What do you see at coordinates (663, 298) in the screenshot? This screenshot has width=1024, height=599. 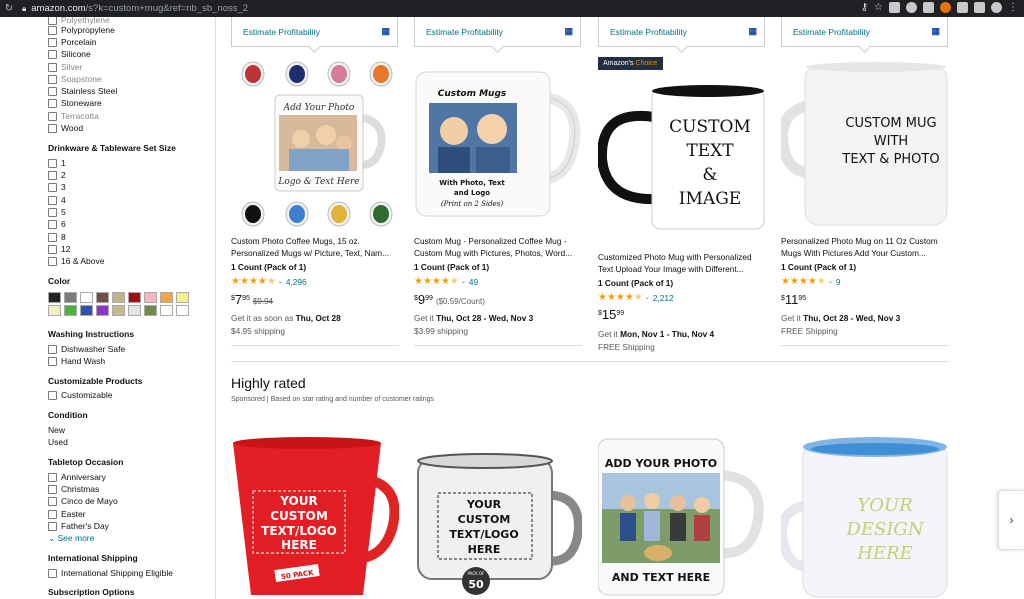 I see `review-count: 2,212` at bounding box center [663, 298].